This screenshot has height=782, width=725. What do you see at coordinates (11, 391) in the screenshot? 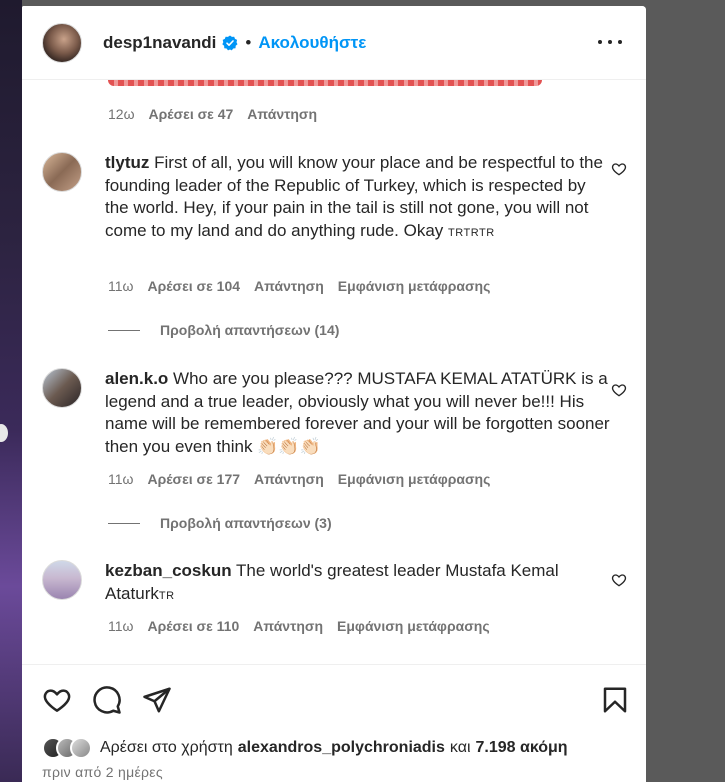
I see `background-image` at bounding box center [11, 391].